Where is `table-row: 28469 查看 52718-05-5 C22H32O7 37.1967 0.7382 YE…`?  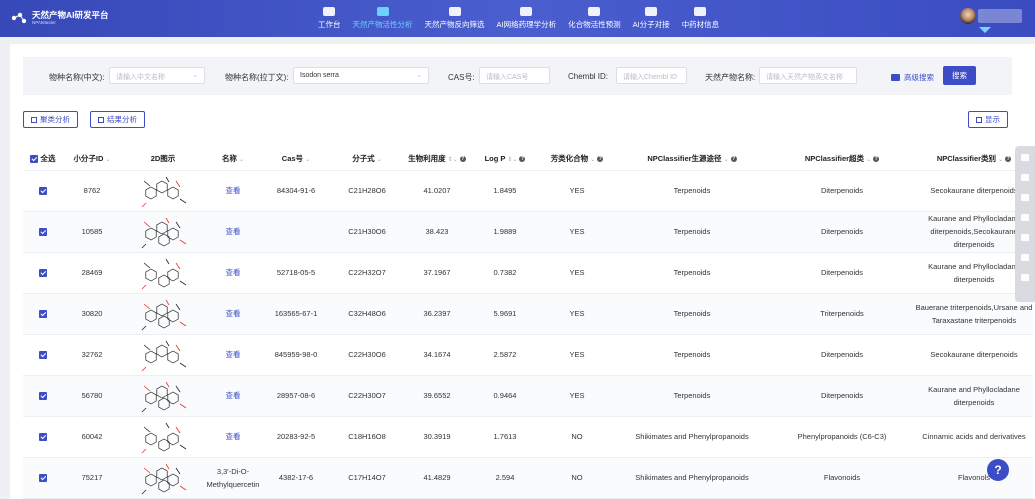 table-row: 28469 查看 52718-05-5 C22H32O7 37.1967 0.7382 YE… is located at coordinates (528, 273).